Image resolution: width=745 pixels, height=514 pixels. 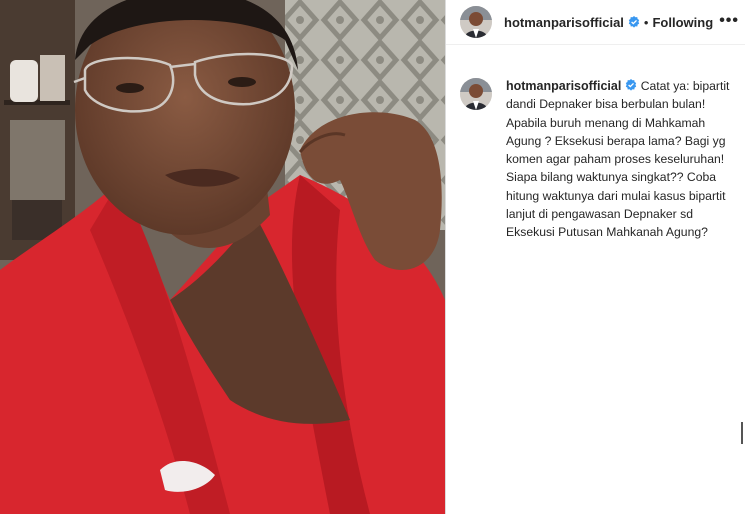 I want to click on following-button: Following, so click(x=682, y=22).